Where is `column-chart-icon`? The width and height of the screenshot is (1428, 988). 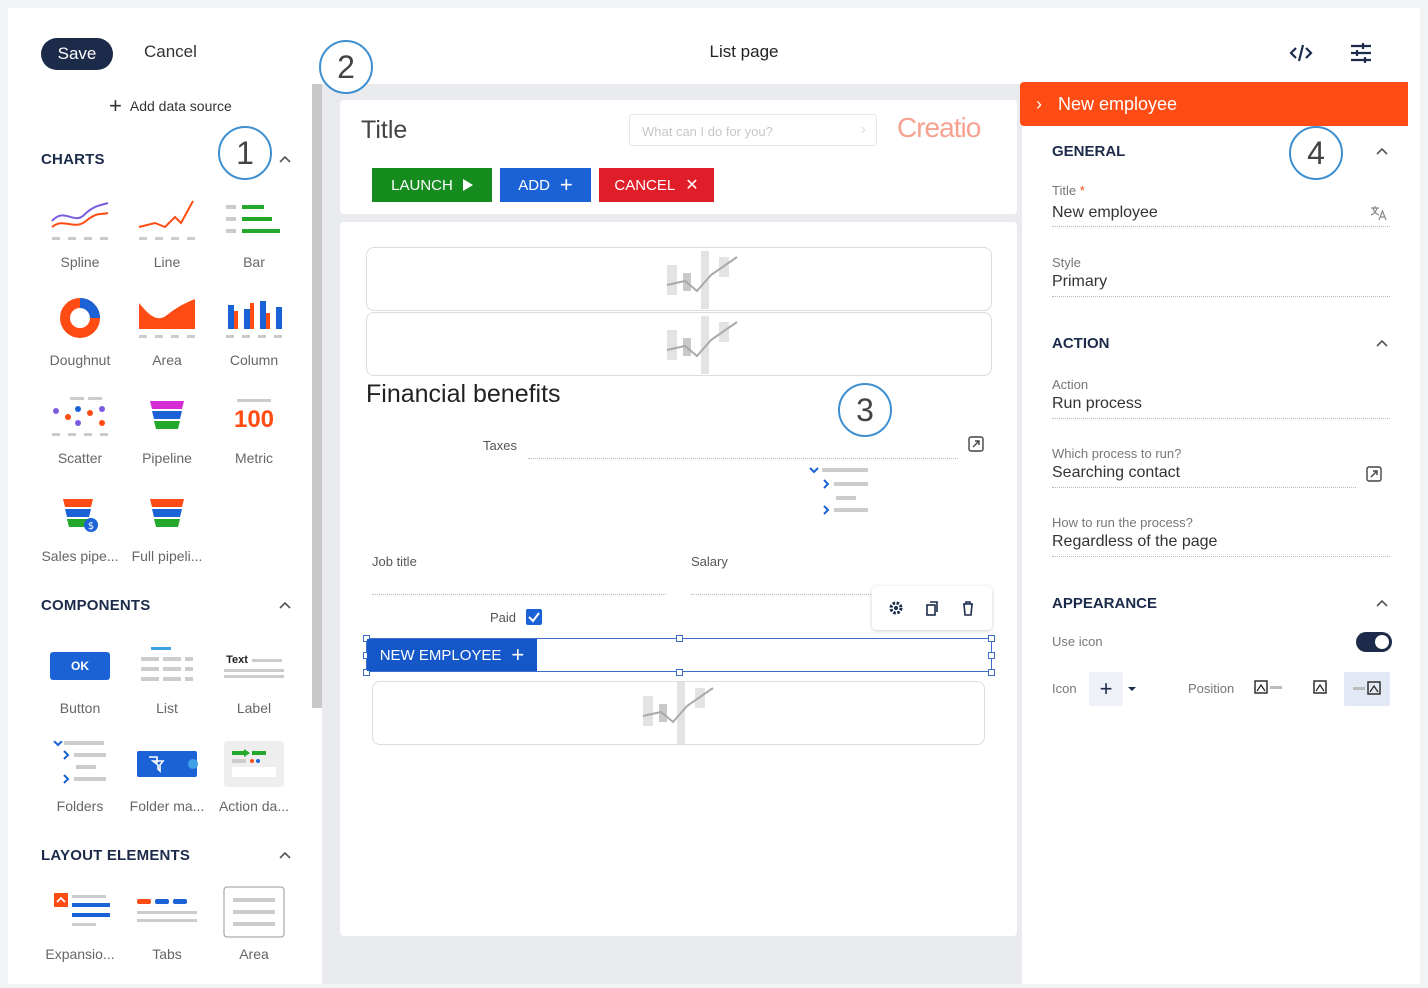
column-chart-icon is located at coordinates (254, 319).